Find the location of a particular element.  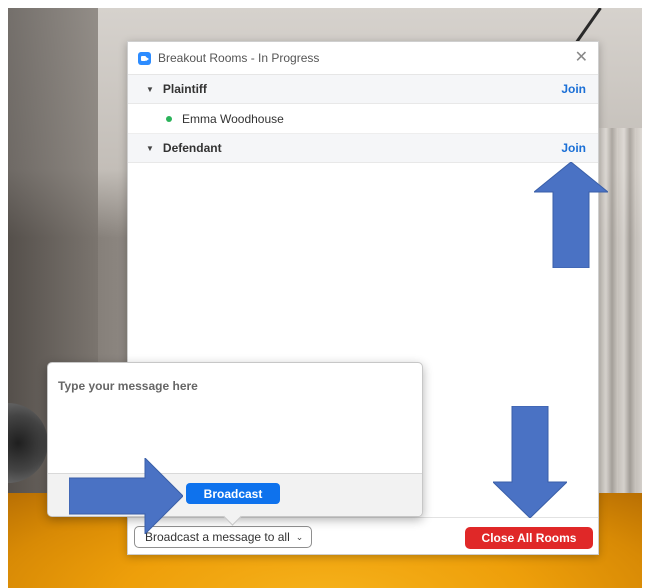

participant-row: Emma Woodhouse is located at coordinates (363, 119).